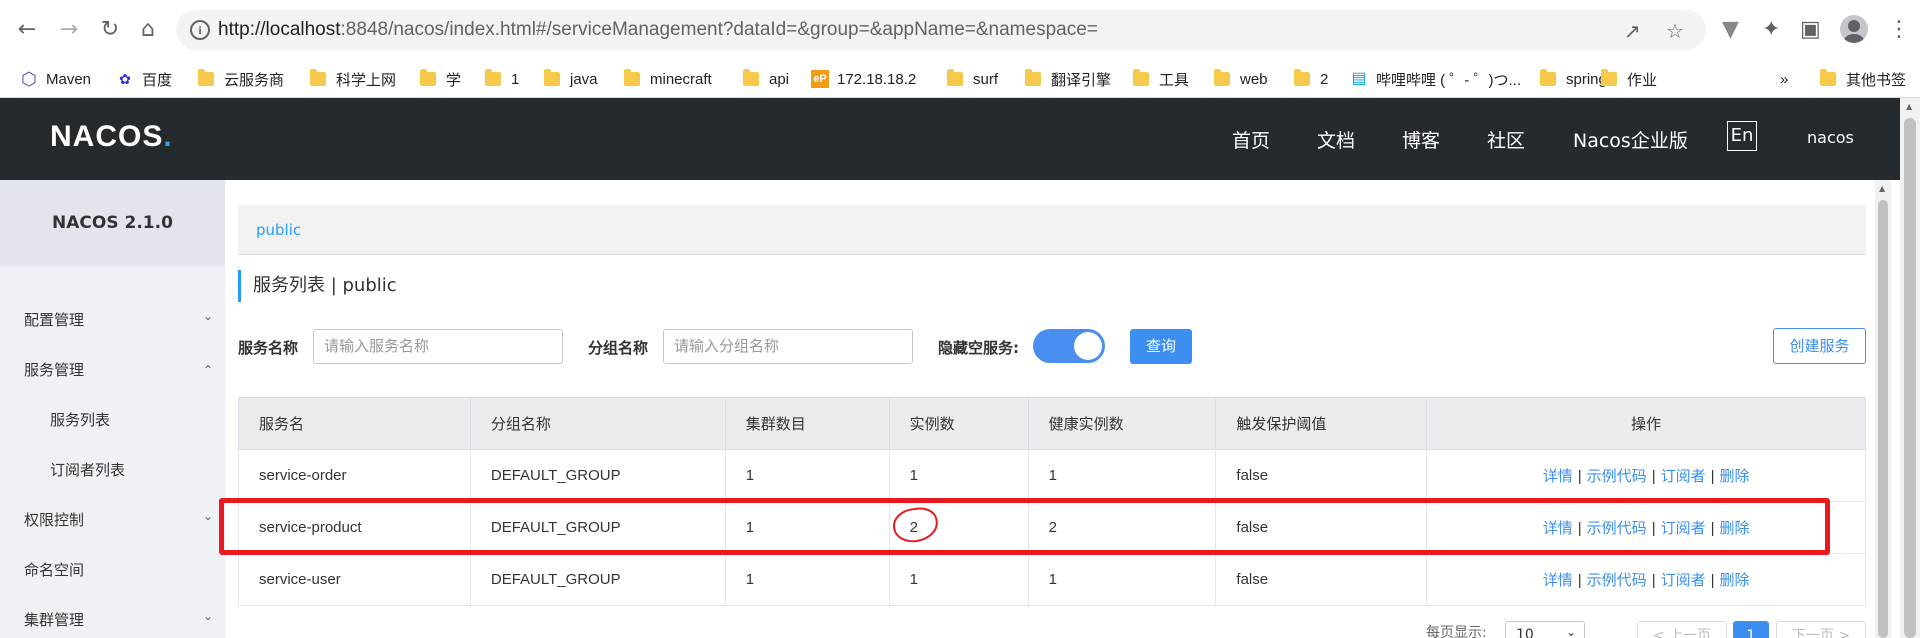 This screenshot has height=638, width=1920. I want to click on prev-page-button: < 上一页, so click(1682, 629).